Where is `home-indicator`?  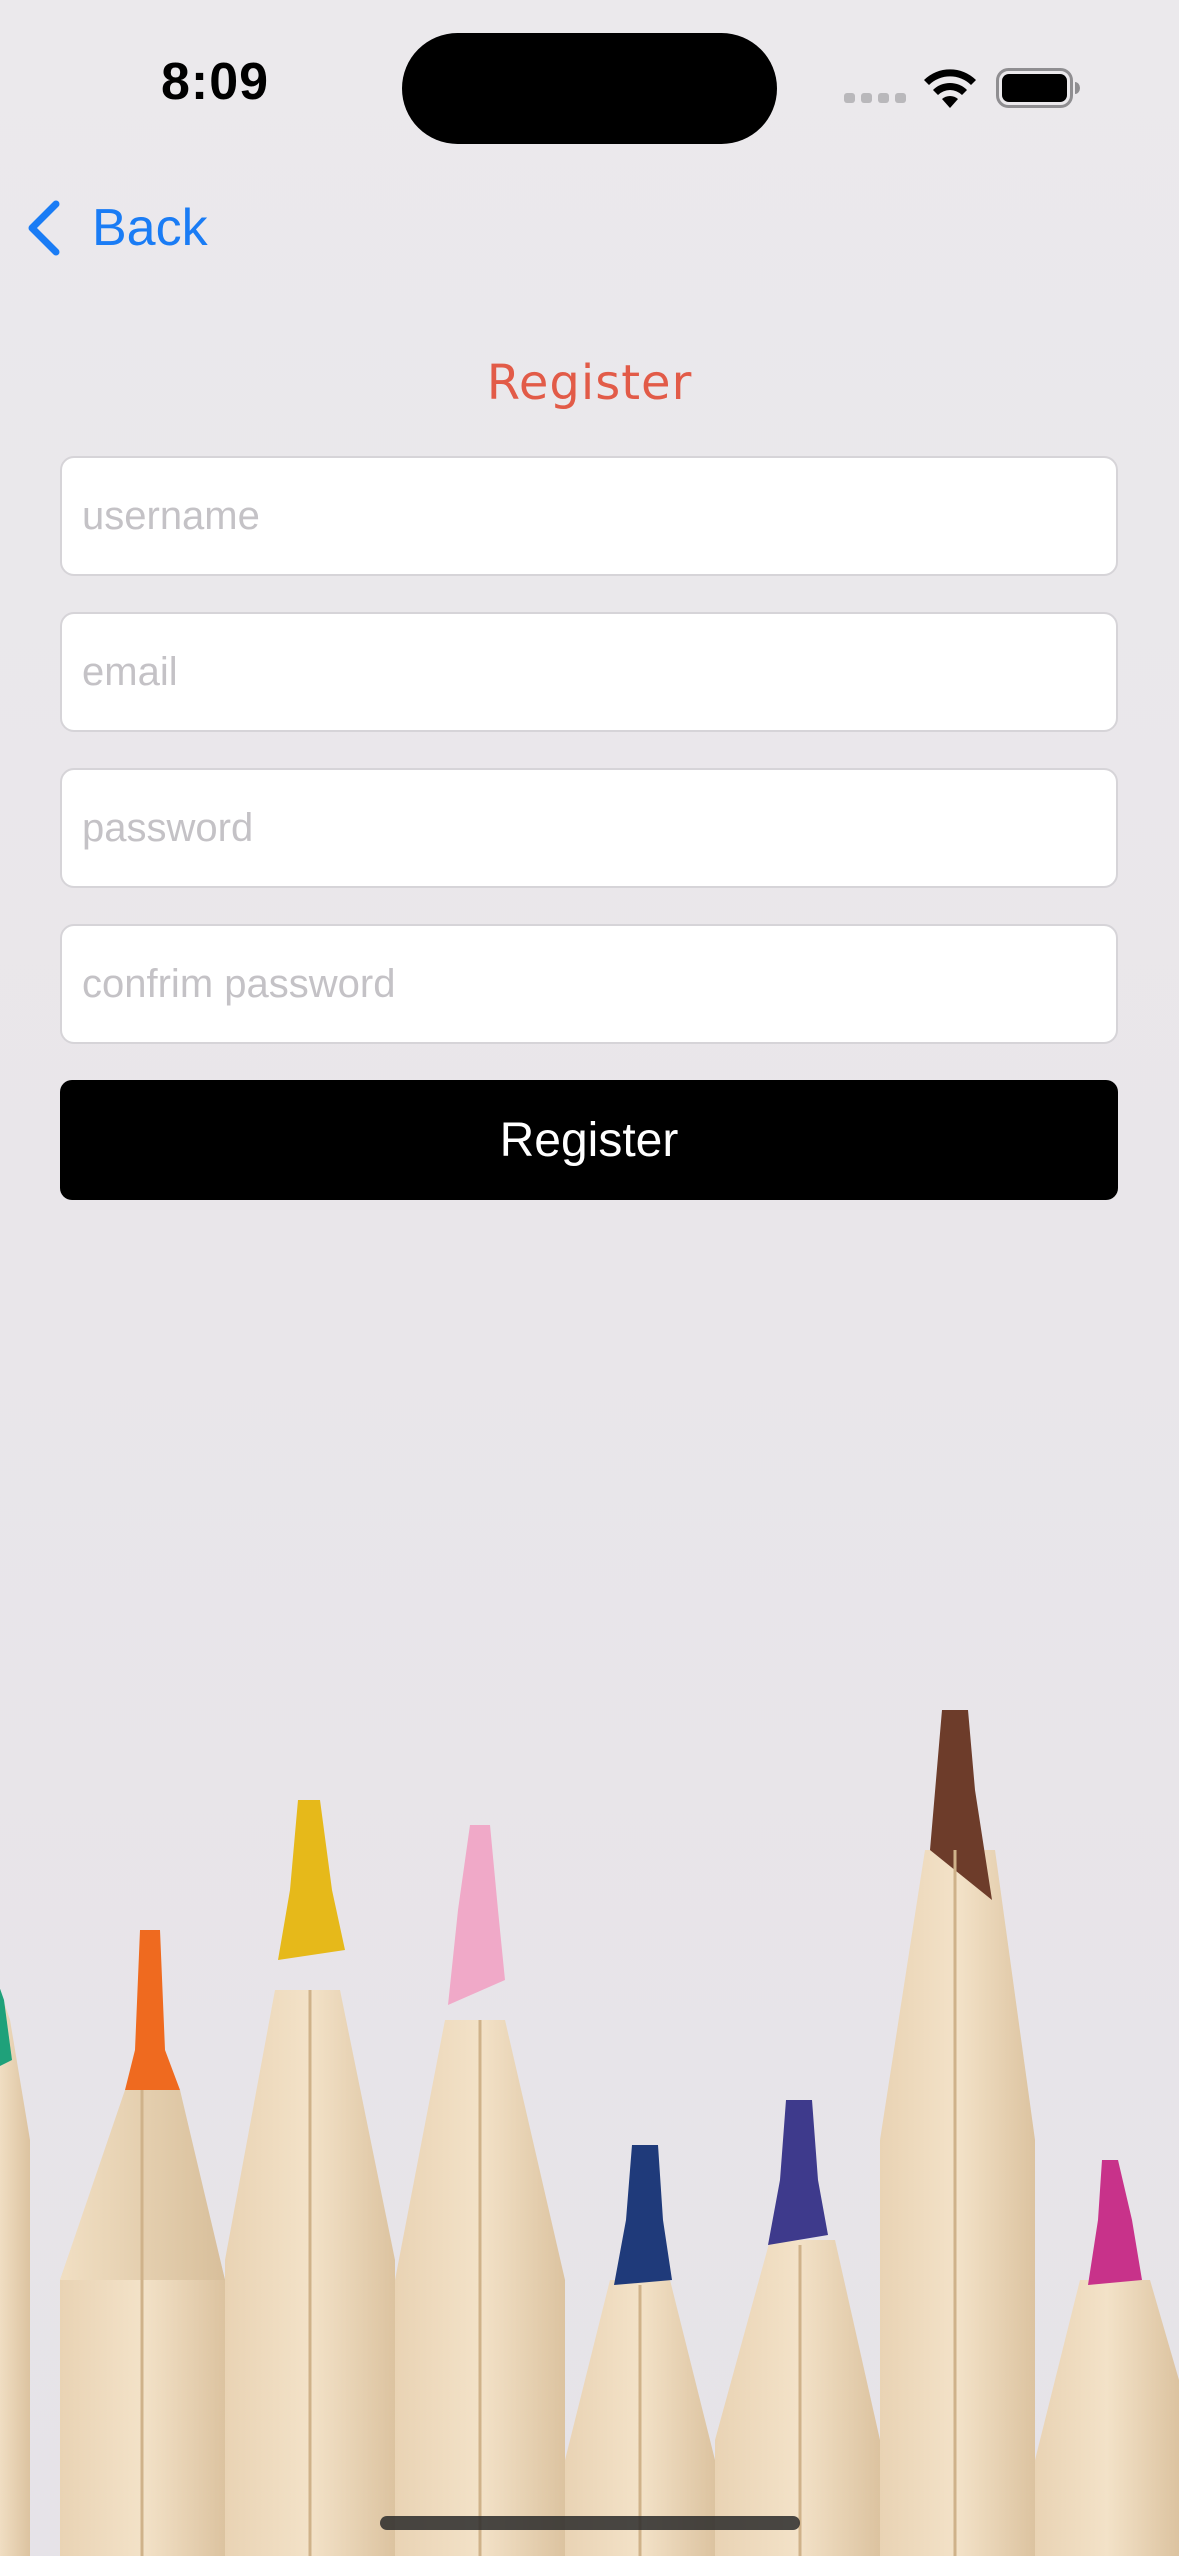 home-indicator is located at coordinates (590, 2523).